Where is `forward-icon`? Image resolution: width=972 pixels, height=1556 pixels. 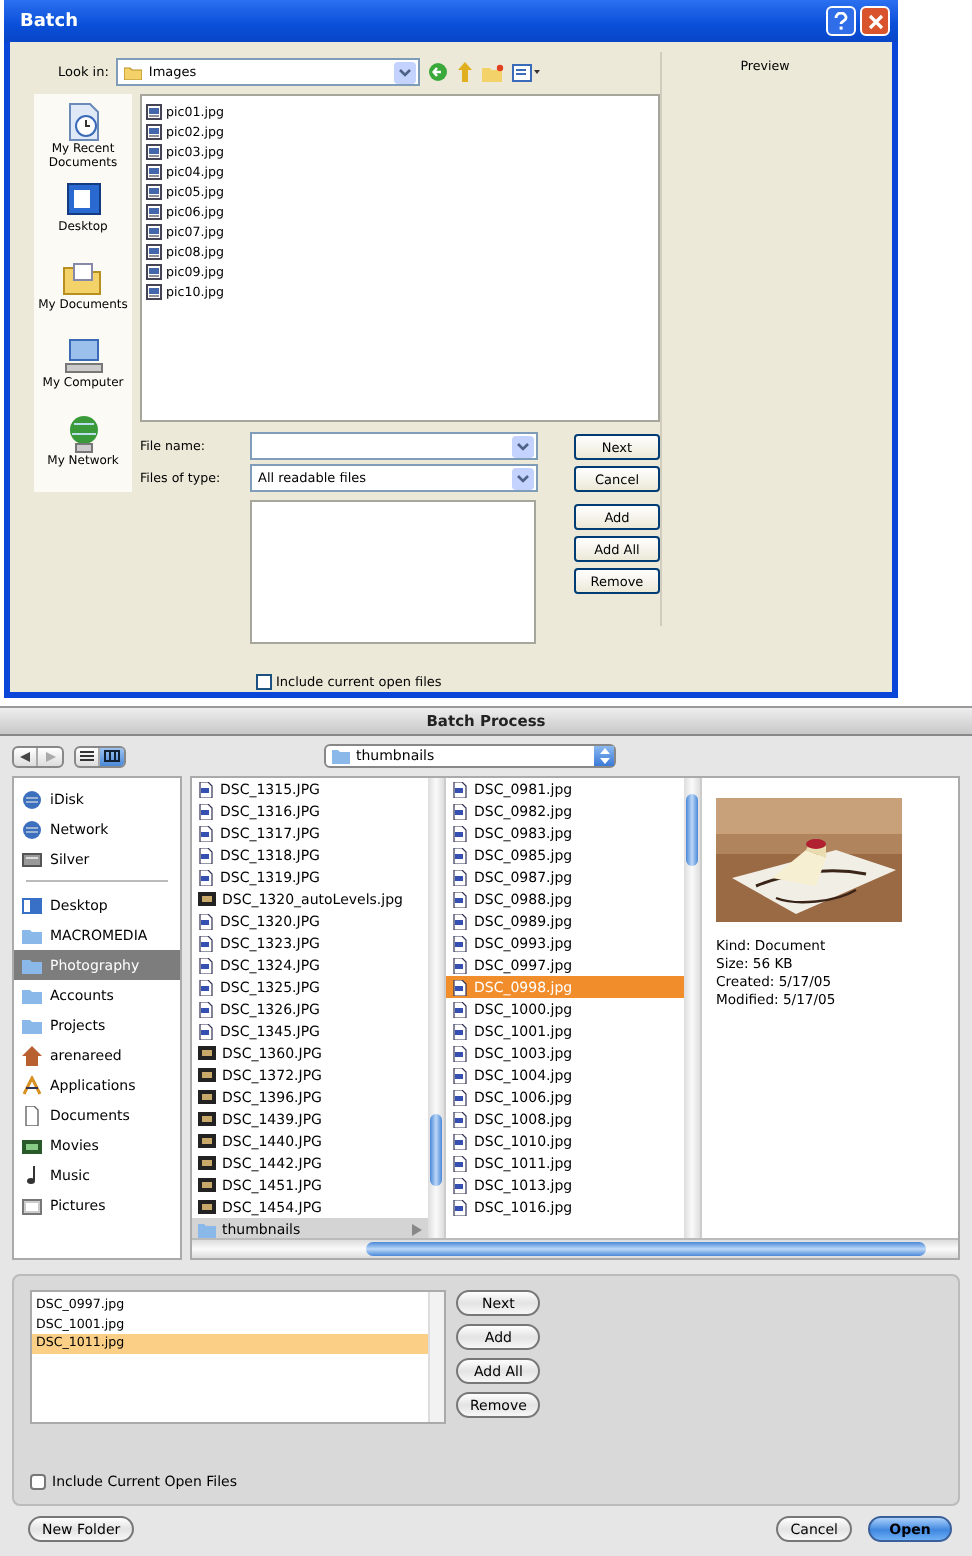 forward-icon is located at coordinates (50, 756).